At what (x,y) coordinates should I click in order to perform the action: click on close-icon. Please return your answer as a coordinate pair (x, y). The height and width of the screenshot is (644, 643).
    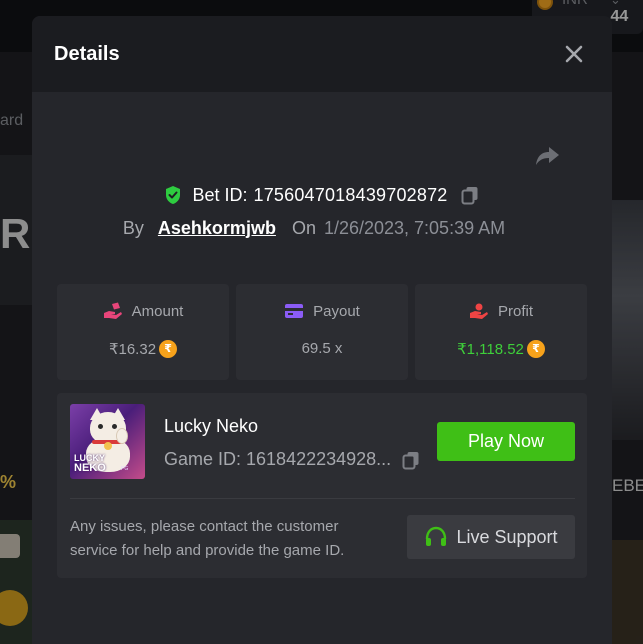
    Looking at the image, I should click on (574, 54).